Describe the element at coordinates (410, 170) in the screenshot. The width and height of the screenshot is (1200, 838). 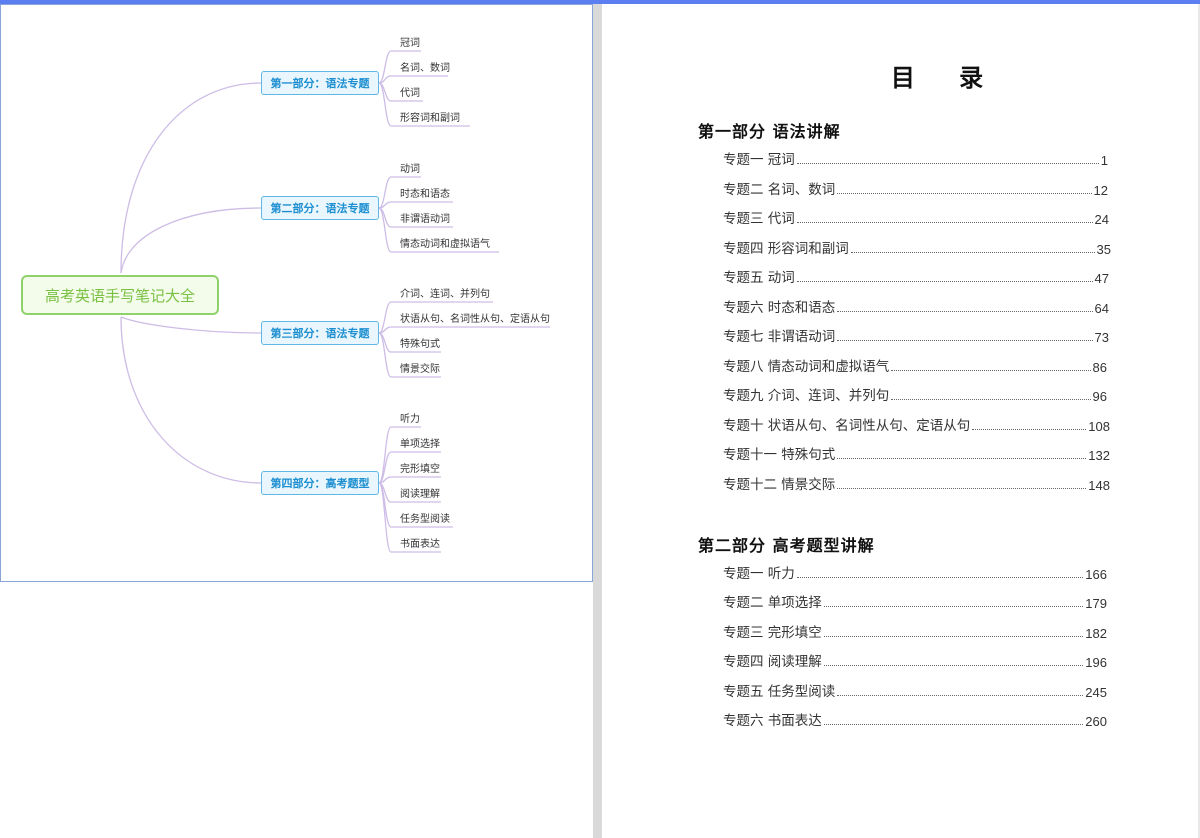
I see `mindmap-leaf: 动词` at that location.